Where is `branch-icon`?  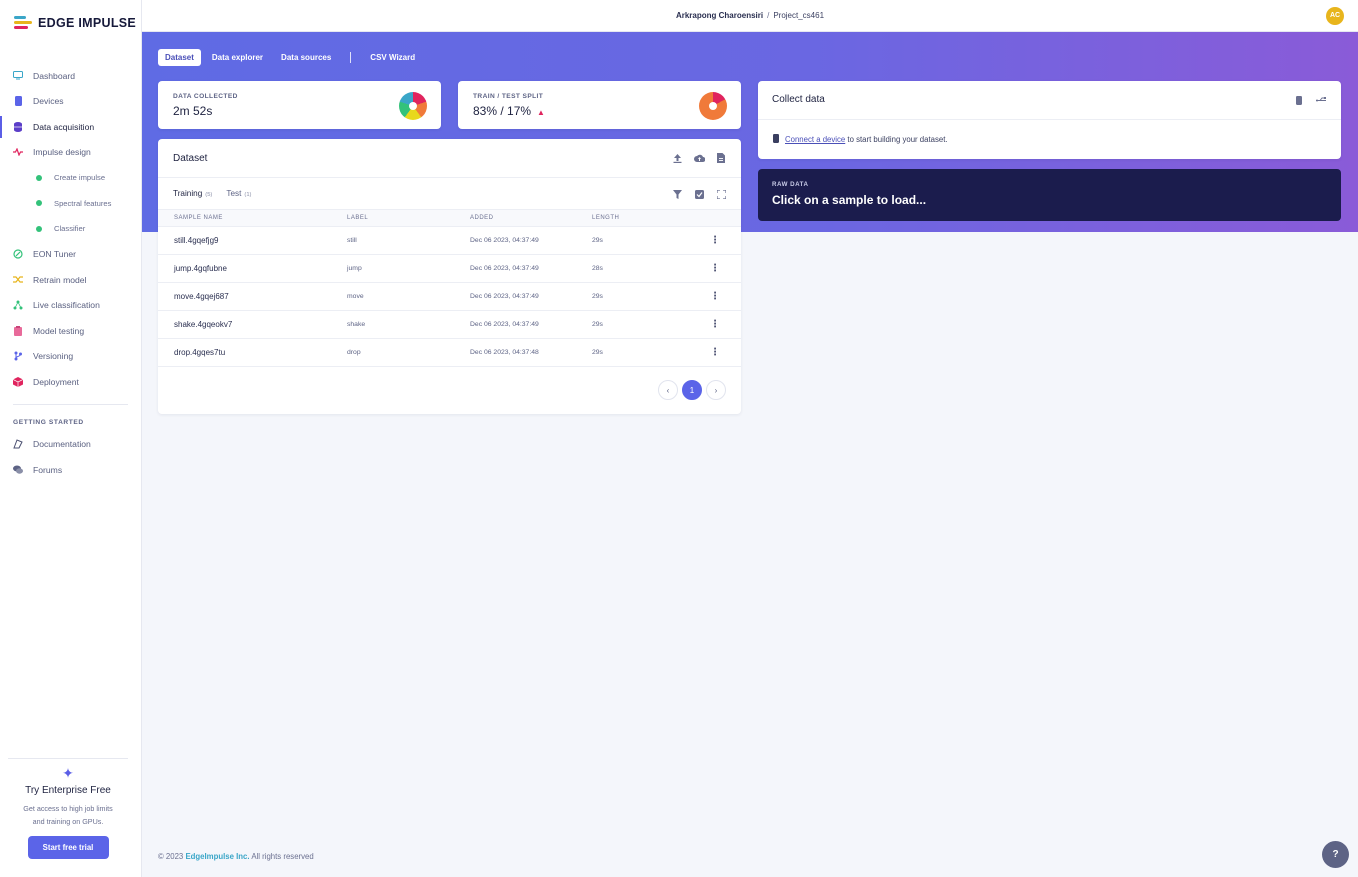
branch-icon is located at coordinates (18, 356).